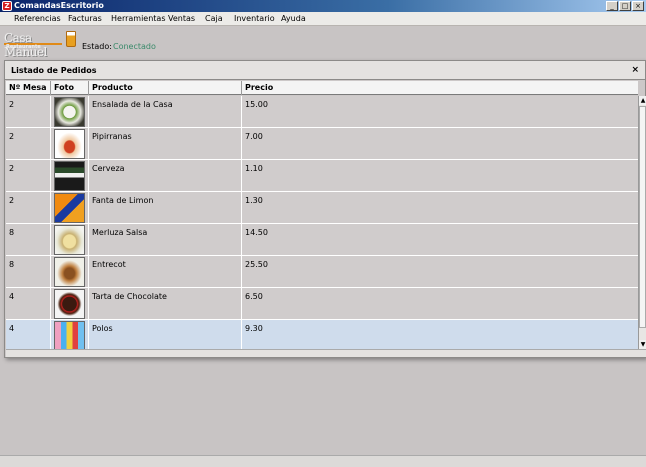  Describe the element at coordinates (322, 112) in the screenshot. I see `table-row: 2 Ensalada de la Casa 15.00` at that location.